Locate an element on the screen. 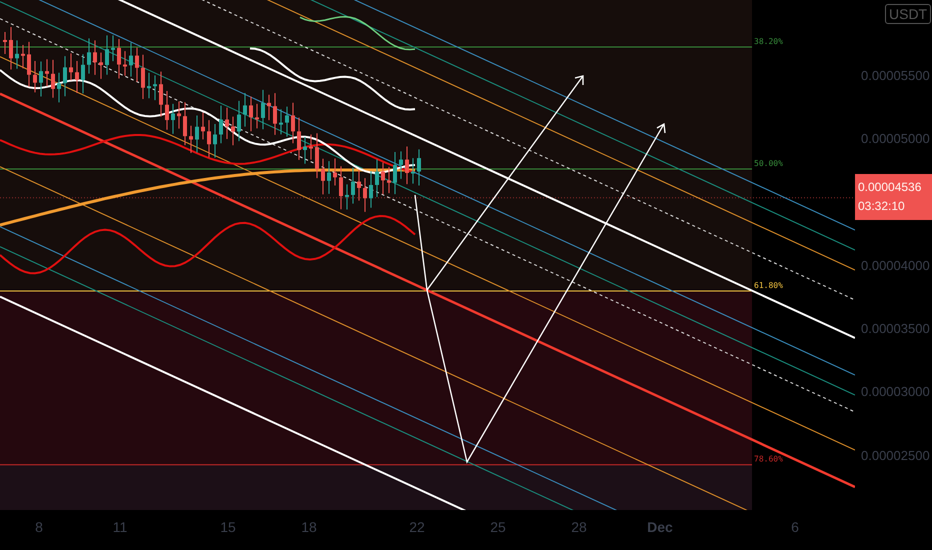  time-axis-label: 18 is located at coordinates (309, 527).